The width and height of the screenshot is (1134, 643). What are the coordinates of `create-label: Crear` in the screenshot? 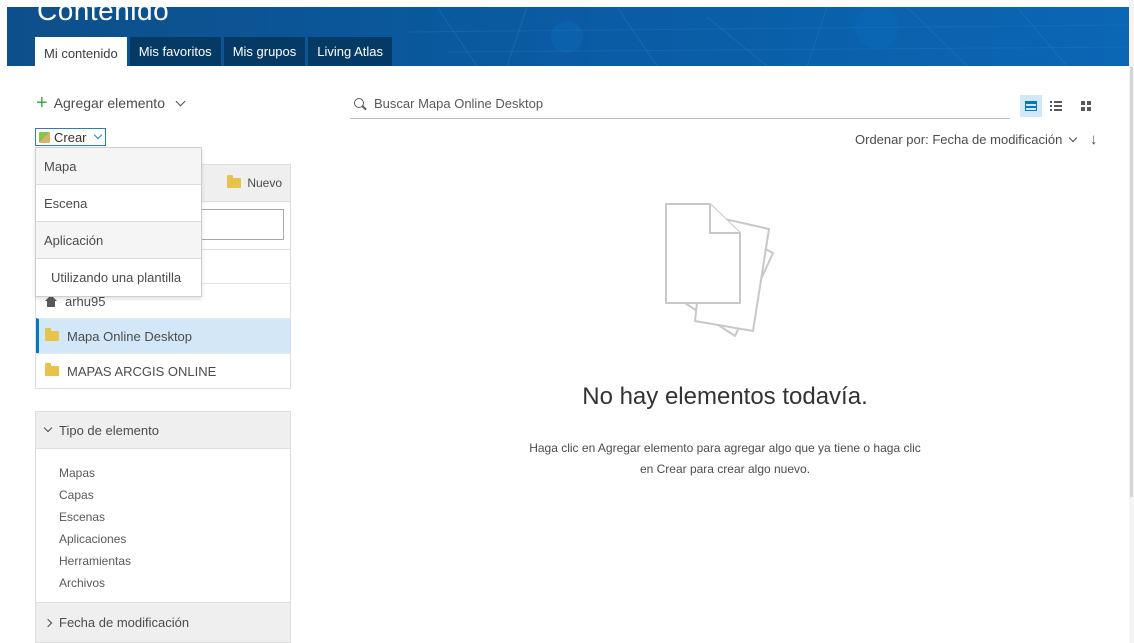 It's located at (70, 137).